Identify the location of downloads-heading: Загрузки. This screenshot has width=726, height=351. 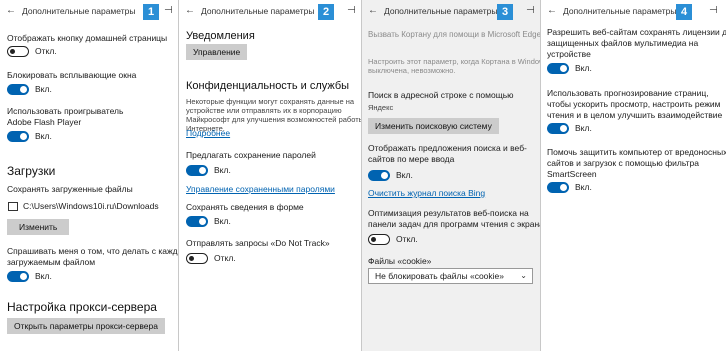
(31, 171).